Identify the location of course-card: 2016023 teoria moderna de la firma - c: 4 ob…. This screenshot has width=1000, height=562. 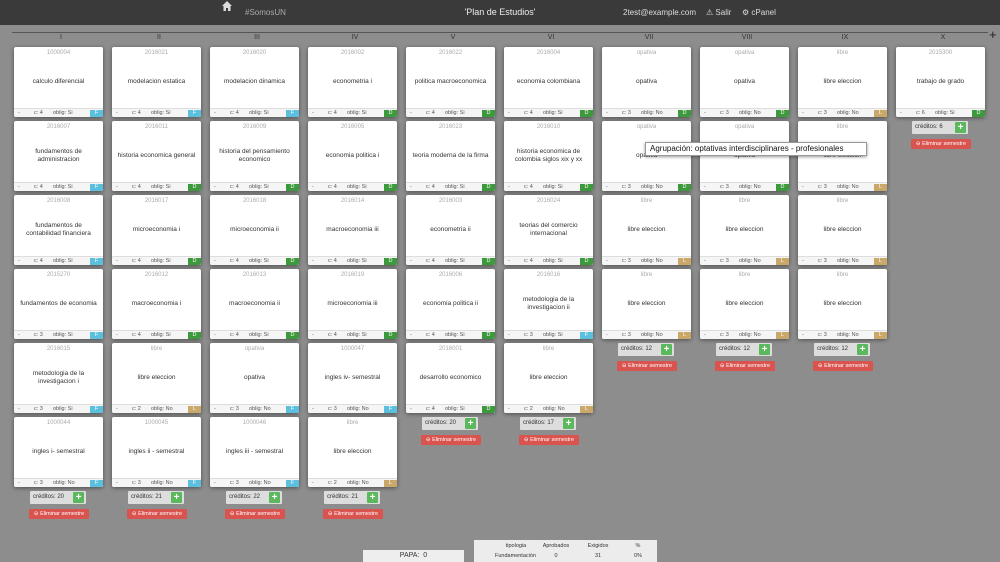
(450, 156).